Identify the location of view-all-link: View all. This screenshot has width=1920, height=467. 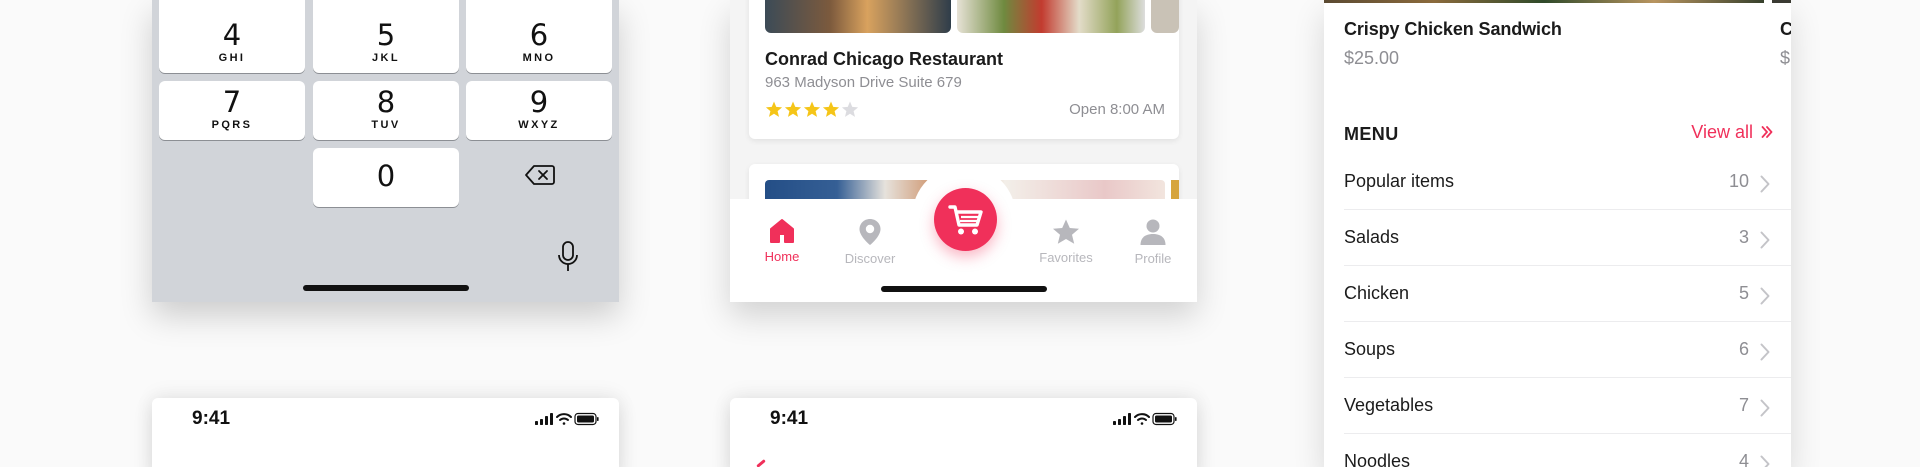
(1732, 132).